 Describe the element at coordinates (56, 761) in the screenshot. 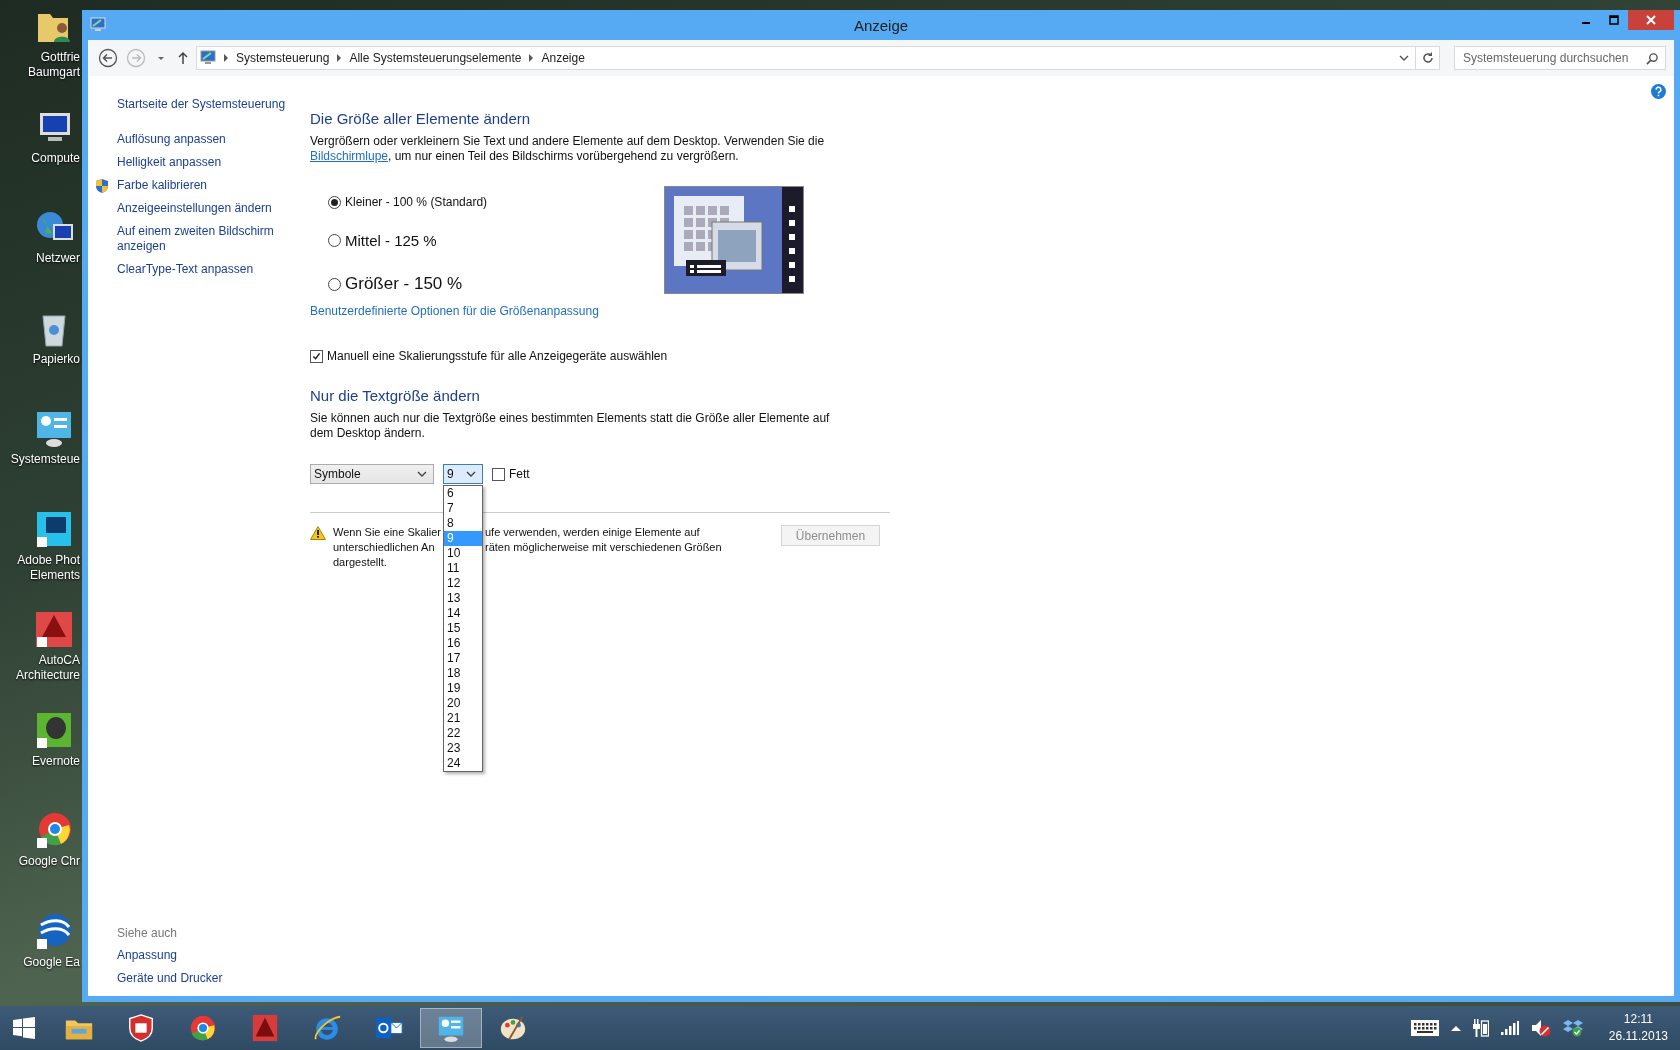

I see `icon-label: Evernote` at that location.